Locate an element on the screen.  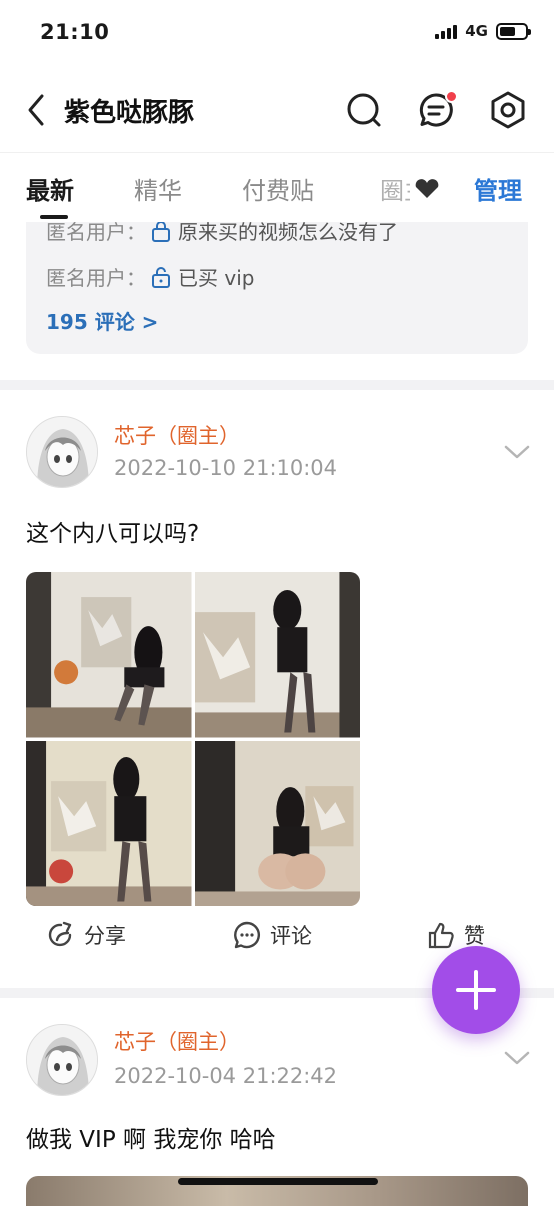
tab-owner-label: 圈主 is located at coordinates (395, 191).